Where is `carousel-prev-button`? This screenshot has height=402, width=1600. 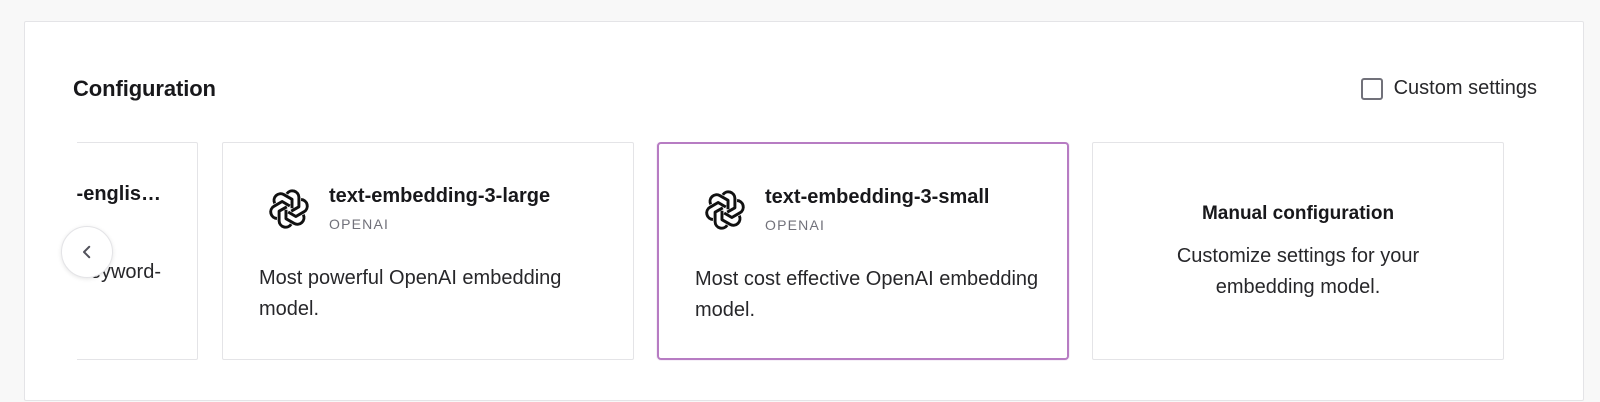 carousel-prev-button is located at coordinates (87, 252).